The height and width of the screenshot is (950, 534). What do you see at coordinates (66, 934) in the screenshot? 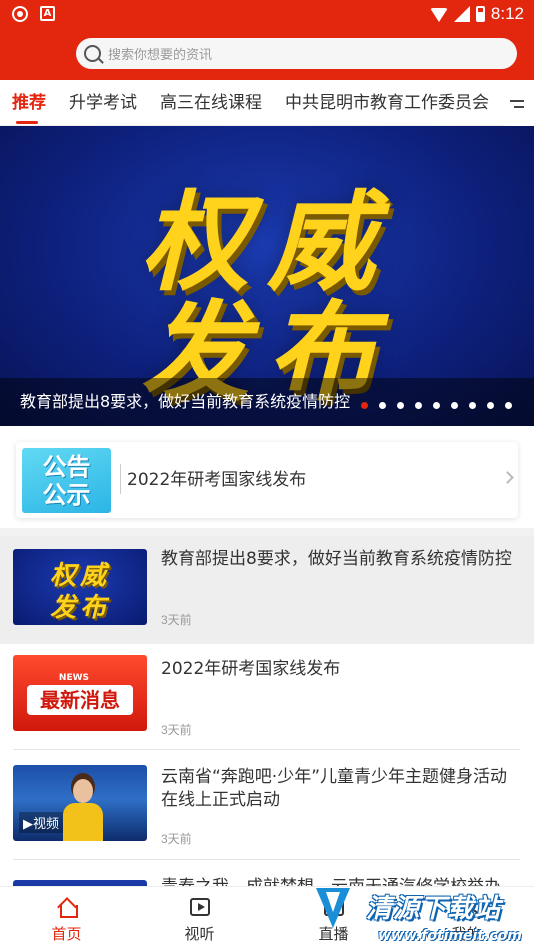
I see `nav-home-label: 首页` at bounding box center [66, 934].